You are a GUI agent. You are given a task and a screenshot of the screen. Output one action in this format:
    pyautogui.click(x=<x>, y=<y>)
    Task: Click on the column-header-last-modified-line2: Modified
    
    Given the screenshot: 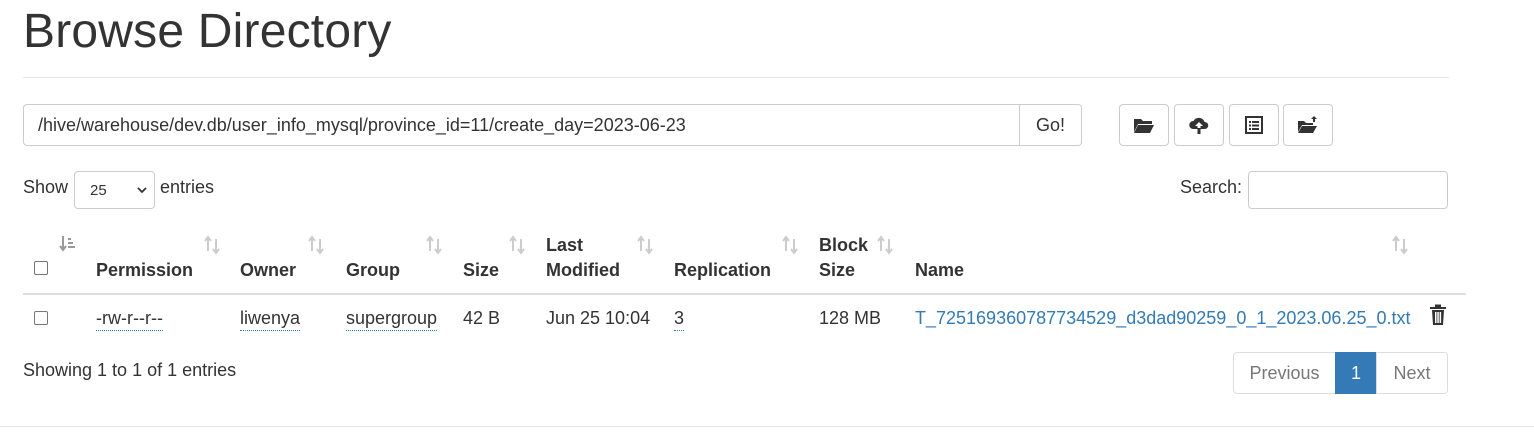 What is the action you would take?
    pyautogui.click(x=583, y=270)
    